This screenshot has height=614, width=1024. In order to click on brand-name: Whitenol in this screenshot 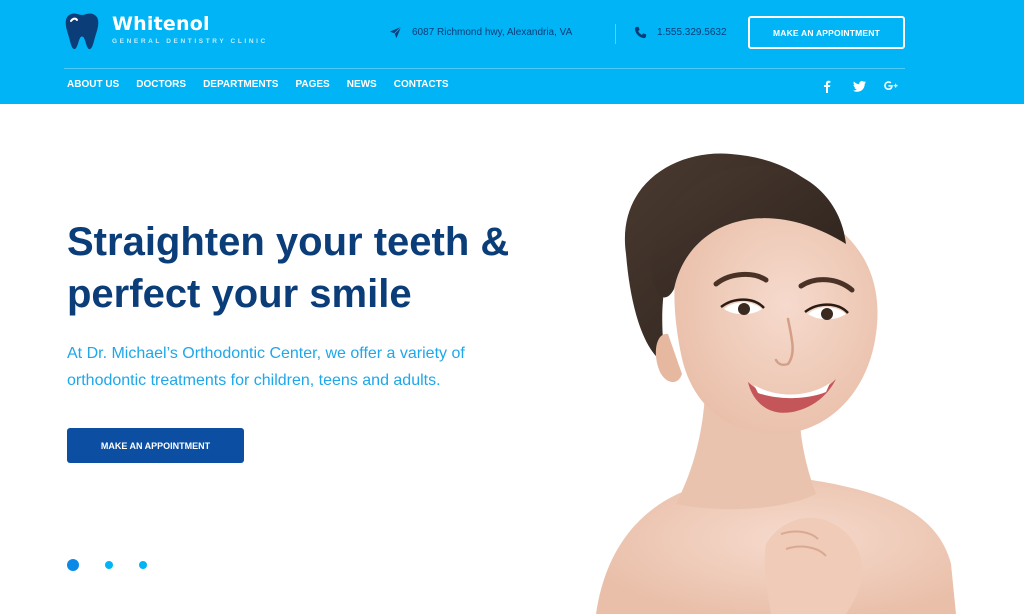, I will do `click(161, 24)`.